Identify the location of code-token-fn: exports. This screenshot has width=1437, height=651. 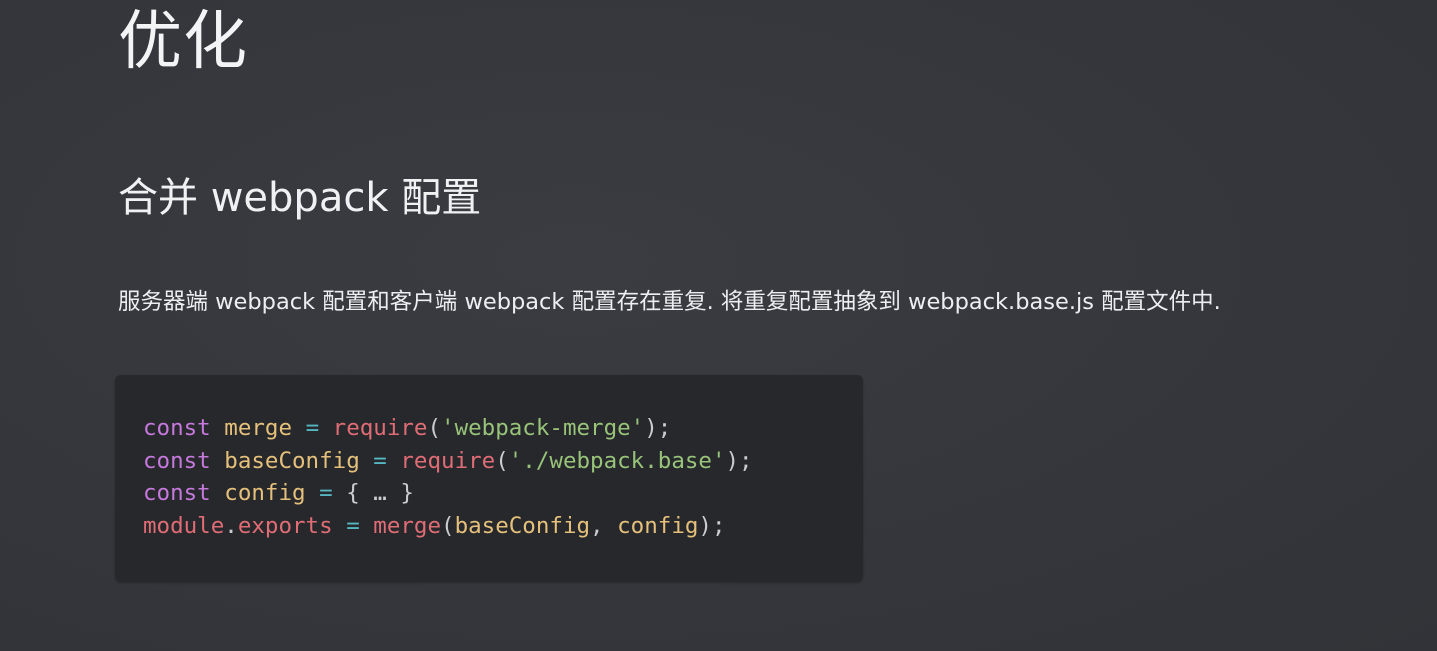
(285, 525).